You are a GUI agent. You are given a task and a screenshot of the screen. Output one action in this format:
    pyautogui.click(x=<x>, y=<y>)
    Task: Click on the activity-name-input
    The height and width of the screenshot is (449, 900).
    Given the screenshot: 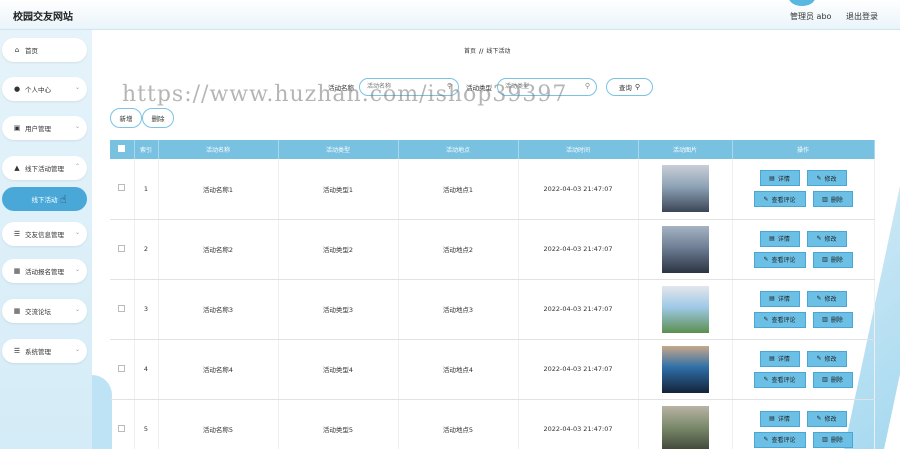 What is the action you would take?
    pyautogui.click(x=407, y=86)
    